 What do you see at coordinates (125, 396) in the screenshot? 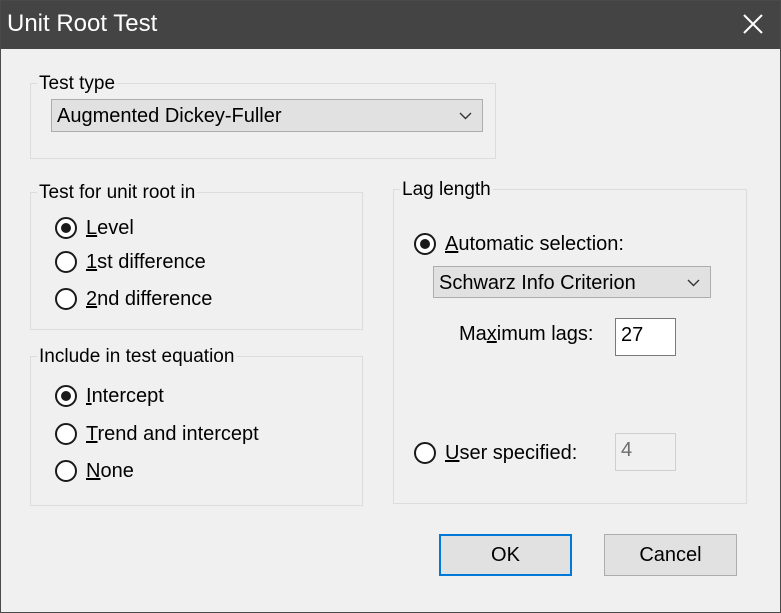
I see `radio-label: Intercept` at bounding box center [125, 396].